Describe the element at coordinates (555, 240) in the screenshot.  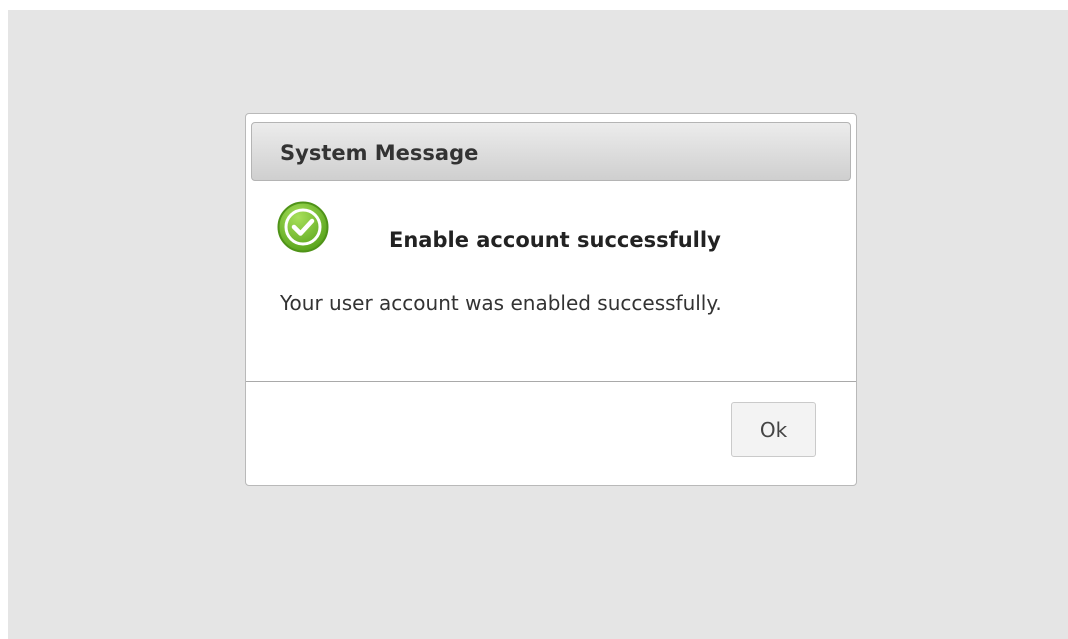
I see `dialog-headline: Enable account successfully` at that location.